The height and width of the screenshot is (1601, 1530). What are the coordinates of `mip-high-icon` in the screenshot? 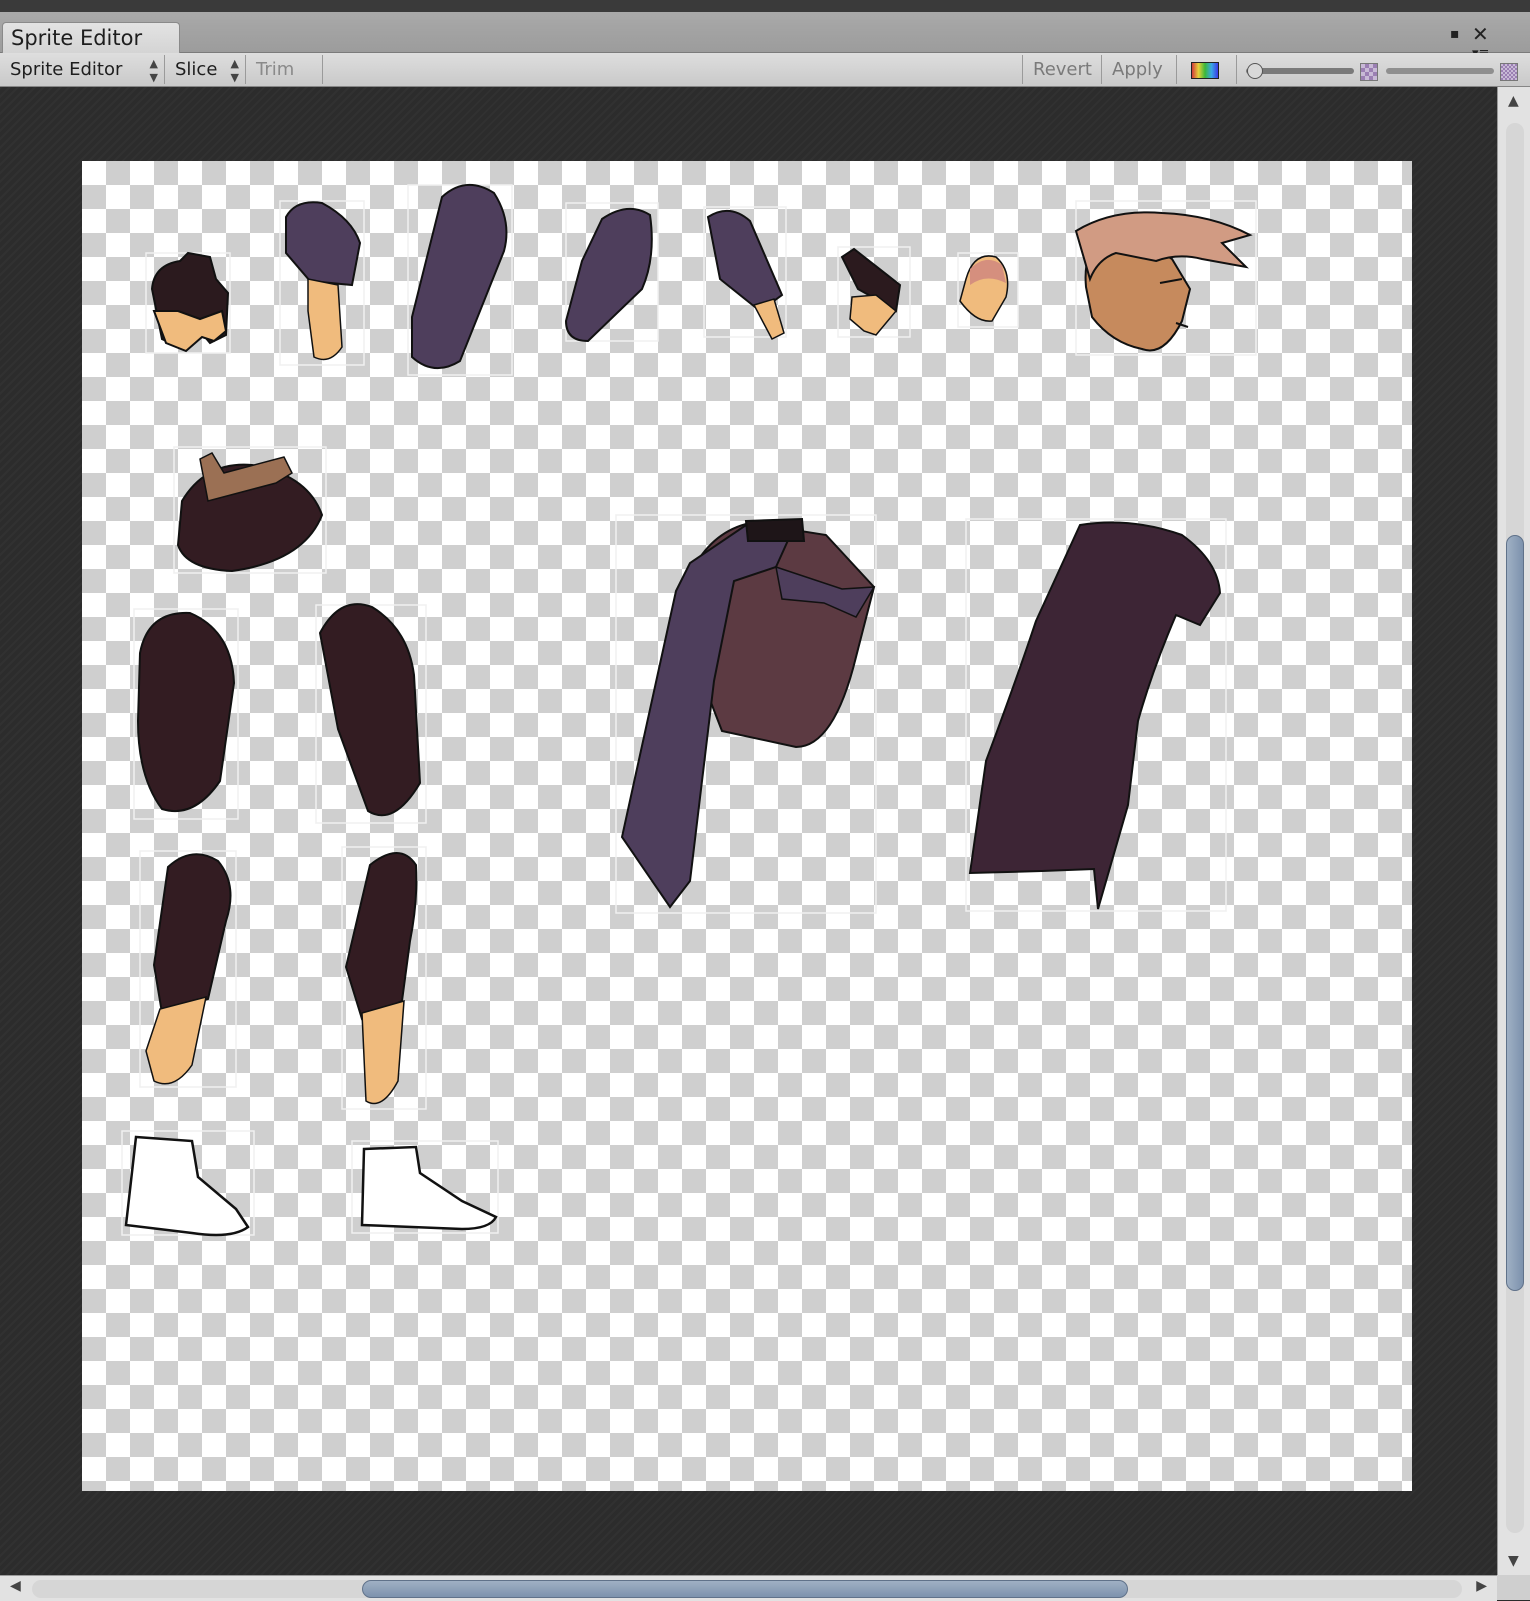 It's located at (1509, 72).